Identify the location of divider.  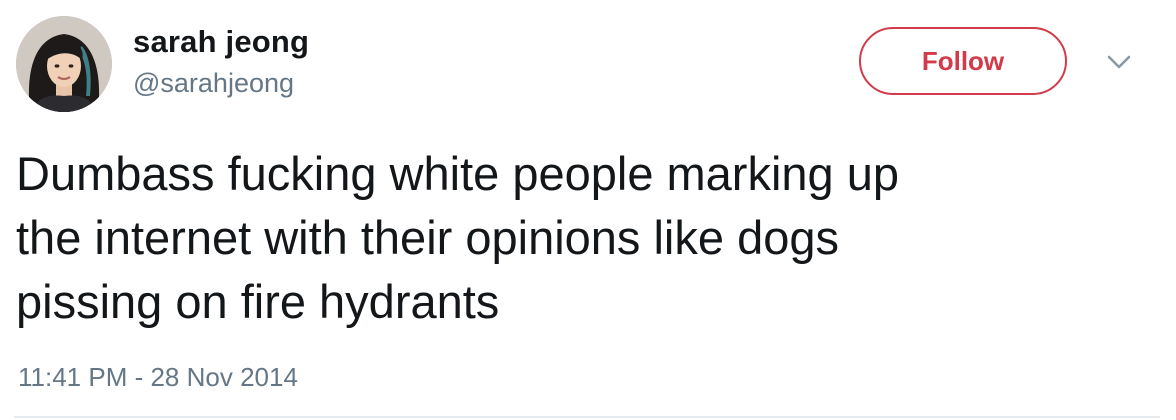
(587, 417).